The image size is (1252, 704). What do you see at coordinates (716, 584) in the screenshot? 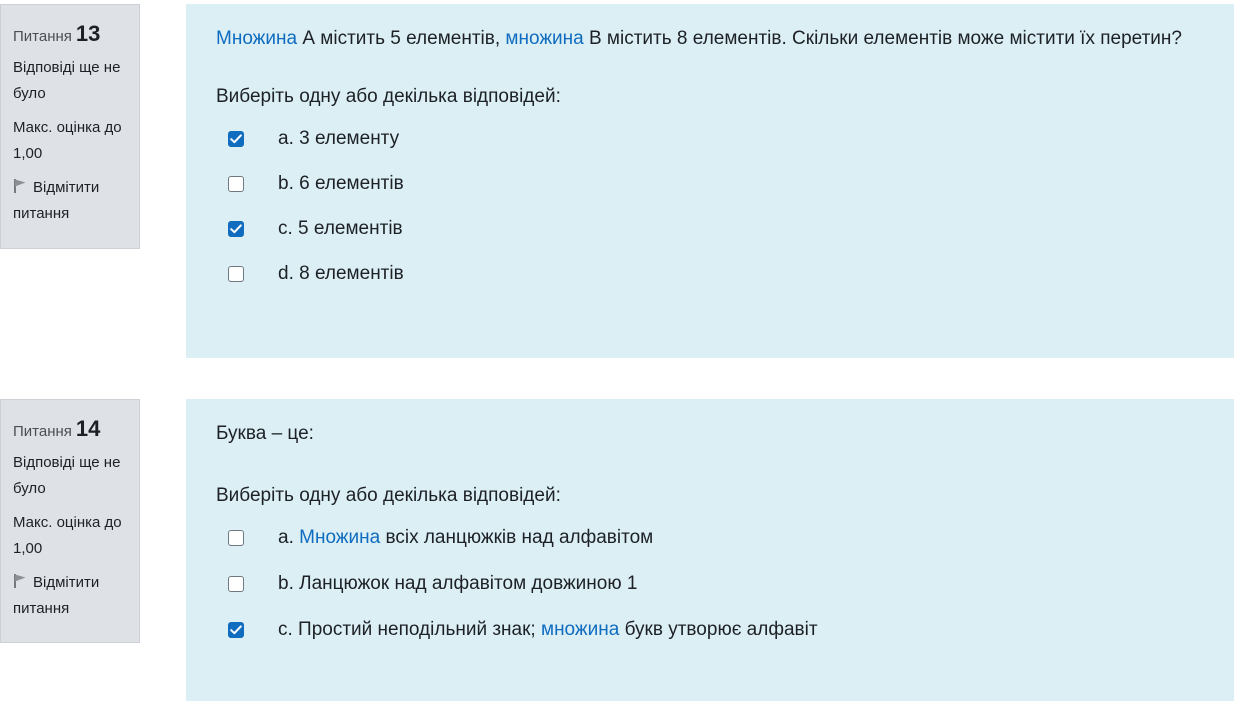
I see `answer-option: b. Ланцюжок над алфавітом довжиною 1` at bounding box center [716, 584].